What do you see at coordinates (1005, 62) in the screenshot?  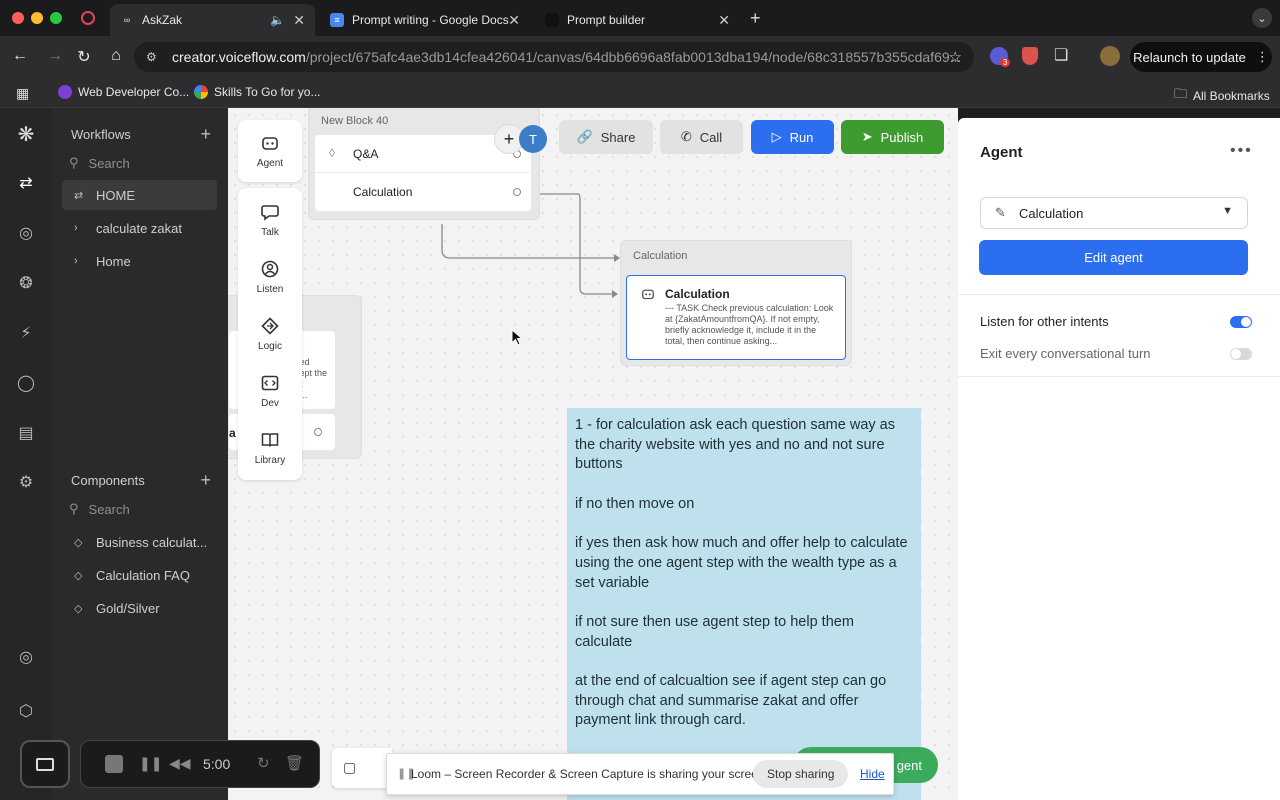 I see `extension-badge: 3` at bounding box center [1005, 62].